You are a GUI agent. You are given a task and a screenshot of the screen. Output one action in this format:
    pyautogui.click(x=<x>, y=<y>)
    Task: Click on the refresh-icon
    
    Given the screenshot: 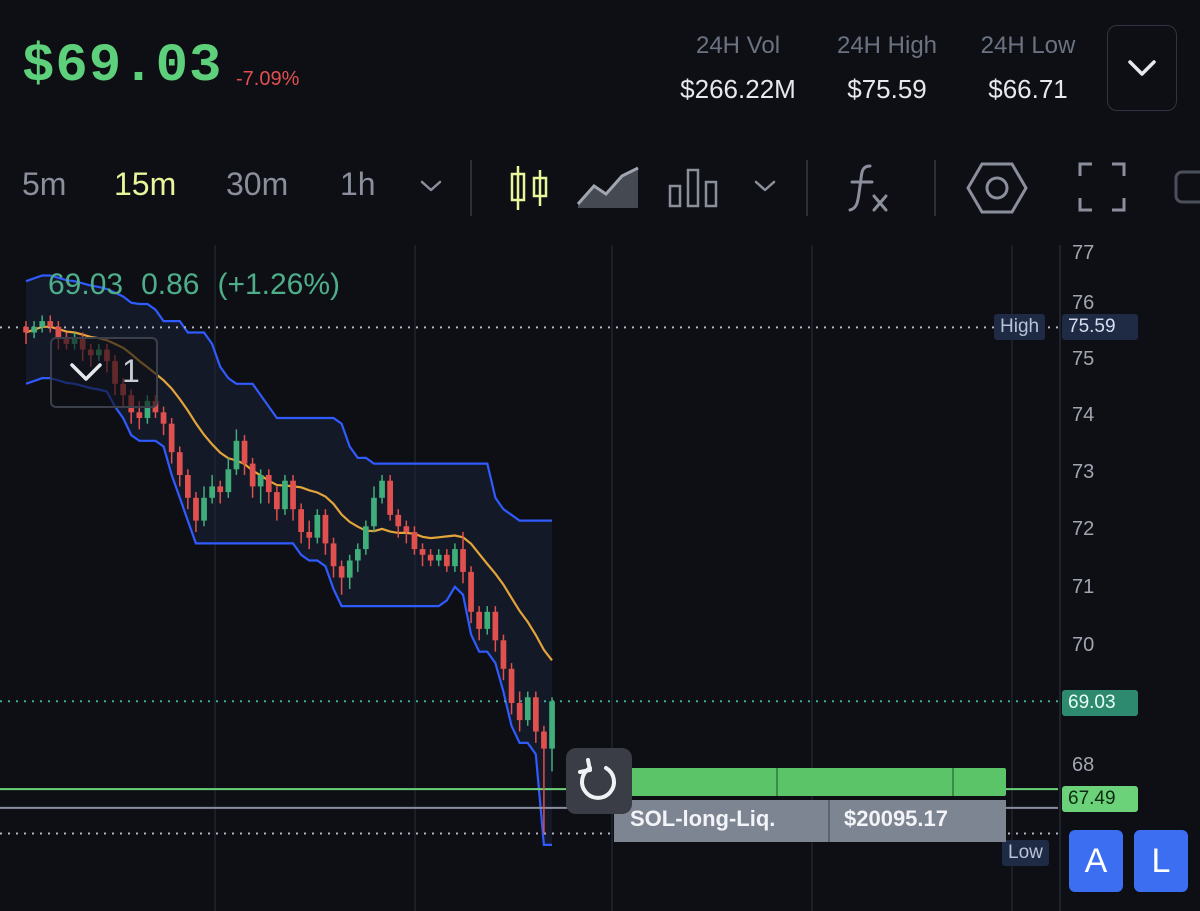 What is the action you would take?
    pyautogui.click(x=597, y=779)
    